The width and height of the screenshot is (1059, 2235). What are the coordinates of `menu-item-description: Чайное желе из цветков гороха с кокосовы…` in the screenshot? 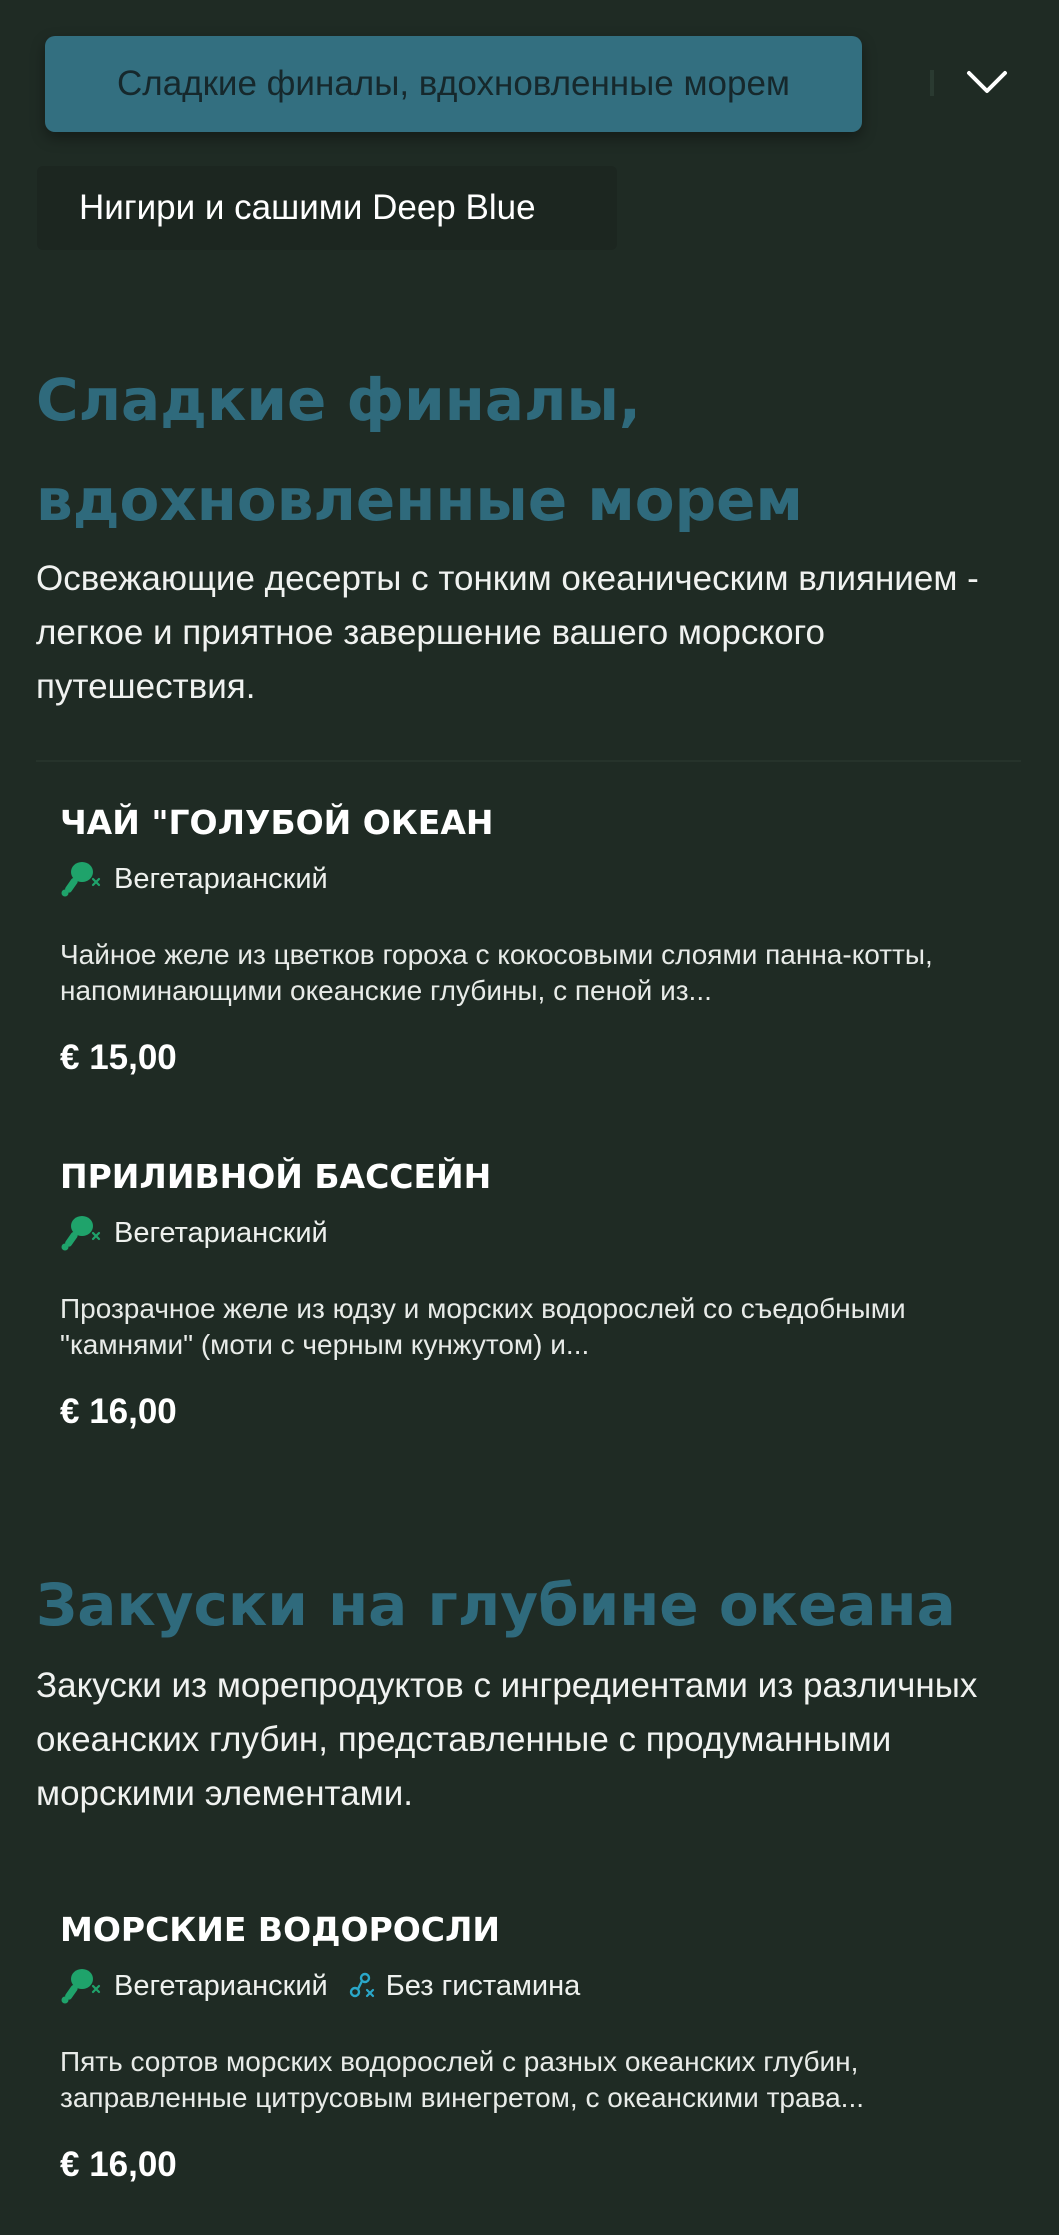 It's located at (496, 972).